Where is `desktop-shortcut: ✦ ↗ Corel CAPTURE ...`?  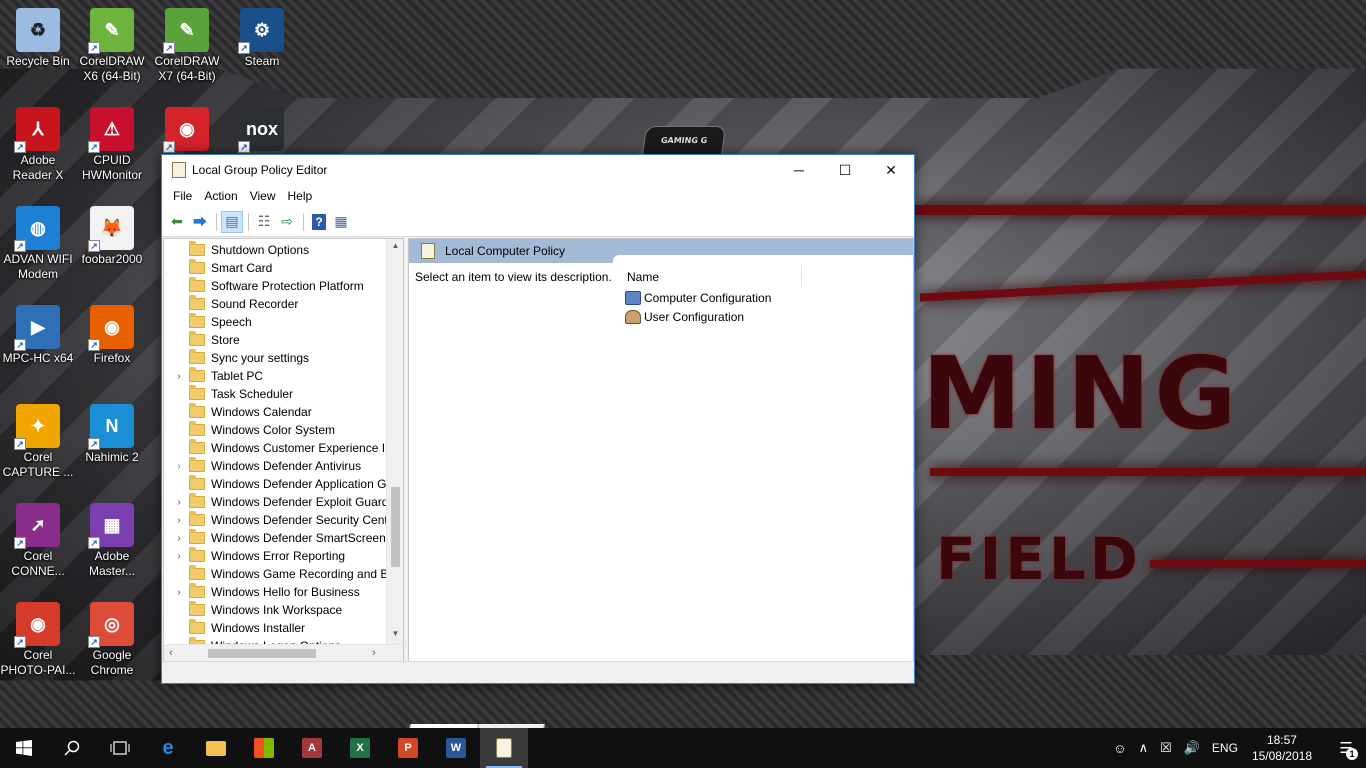
desktop-shortcut: ✦ ↗ Corel CAPTURE ... is located at coordinates (38, 439).